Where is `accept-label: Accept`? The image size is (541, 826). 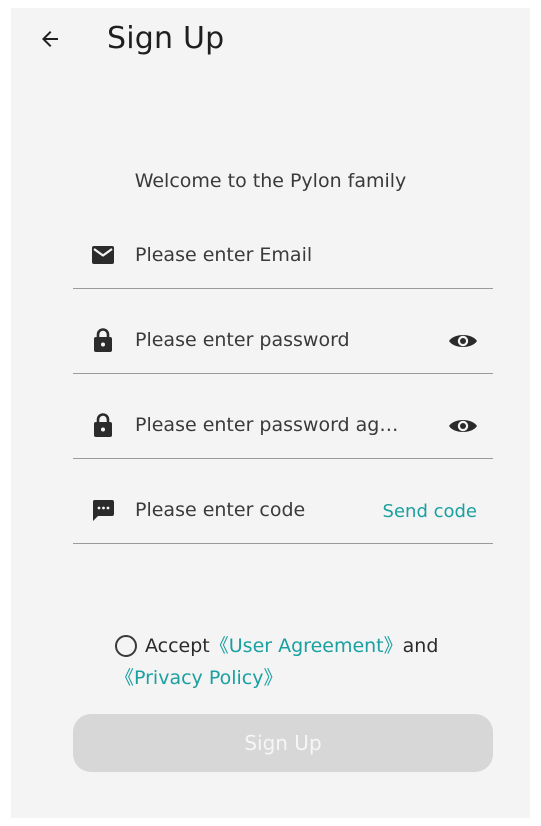 accept-label: Accept is located at coordinates (177, 646).